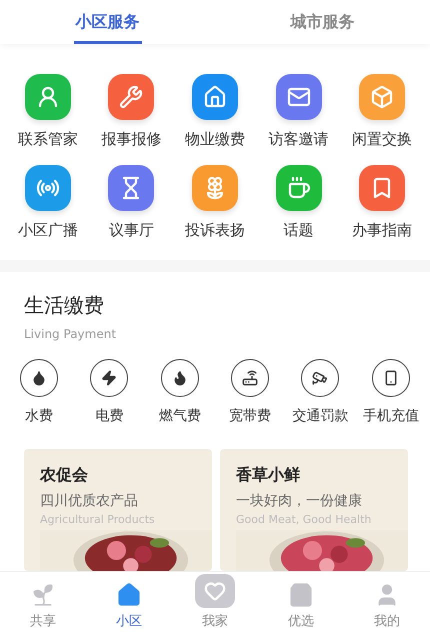 This screenshot has width=430, height=636. I want to click on service-label: 访客邀请, so click(298, 139).